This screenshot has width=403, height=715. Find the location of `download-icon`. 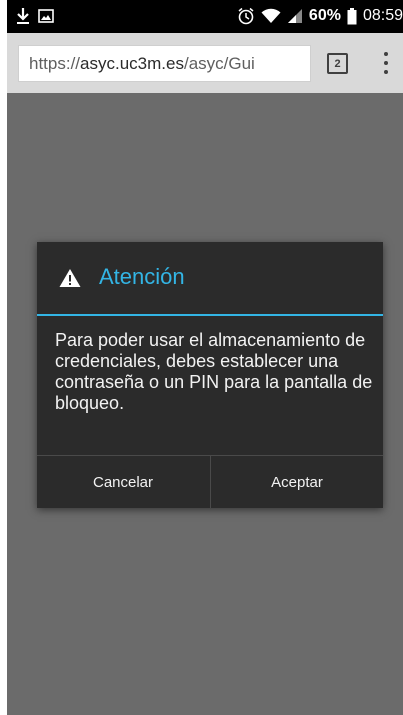

download-icon is located at coordinates (23, 16).